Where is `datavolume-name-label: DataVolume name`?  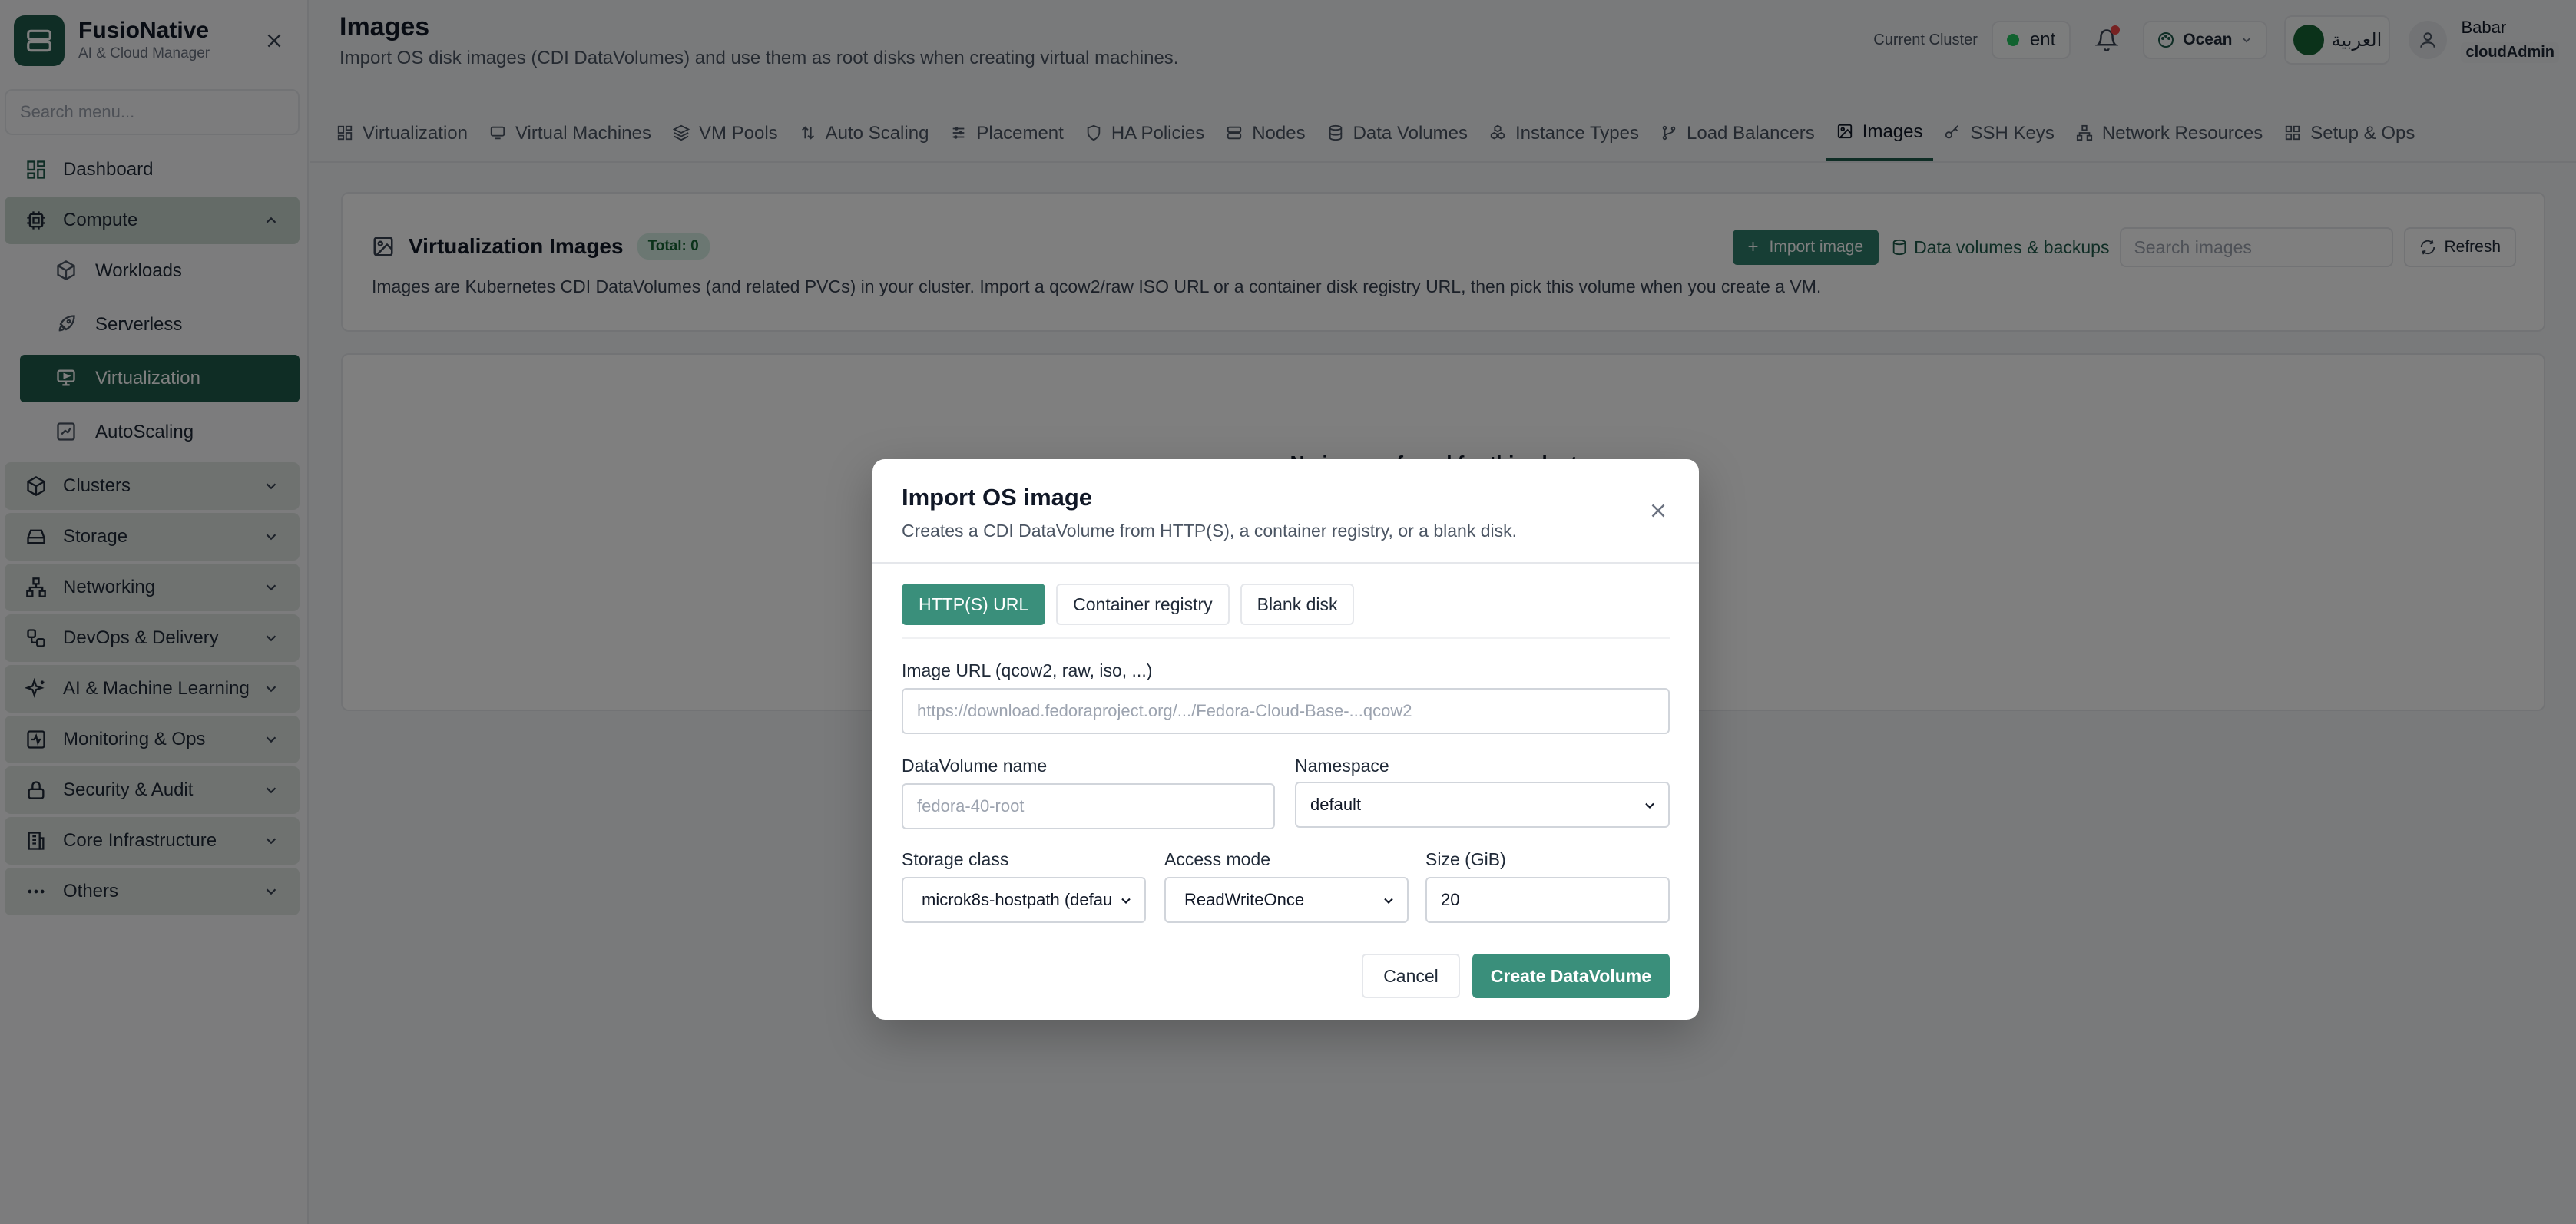
datavolume-name-label: DataVolume name is located at coordinates (975, 766).